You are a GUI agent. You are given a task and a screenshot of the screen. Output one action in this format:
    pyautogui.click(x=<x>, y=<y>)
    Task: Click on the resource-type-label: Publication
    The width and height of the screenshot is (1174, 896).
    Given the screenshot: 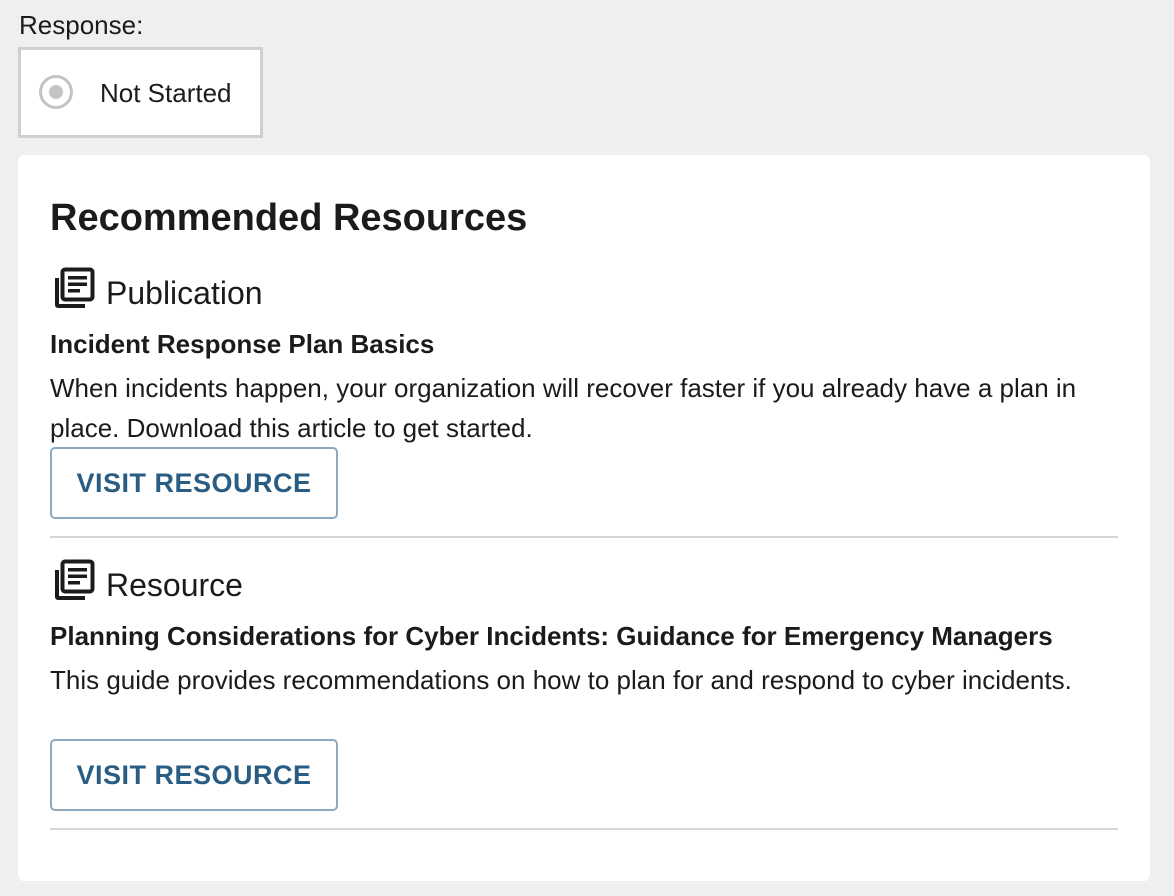 What is the action you would take?
    pyautogui.click(x=184, y=293)
    